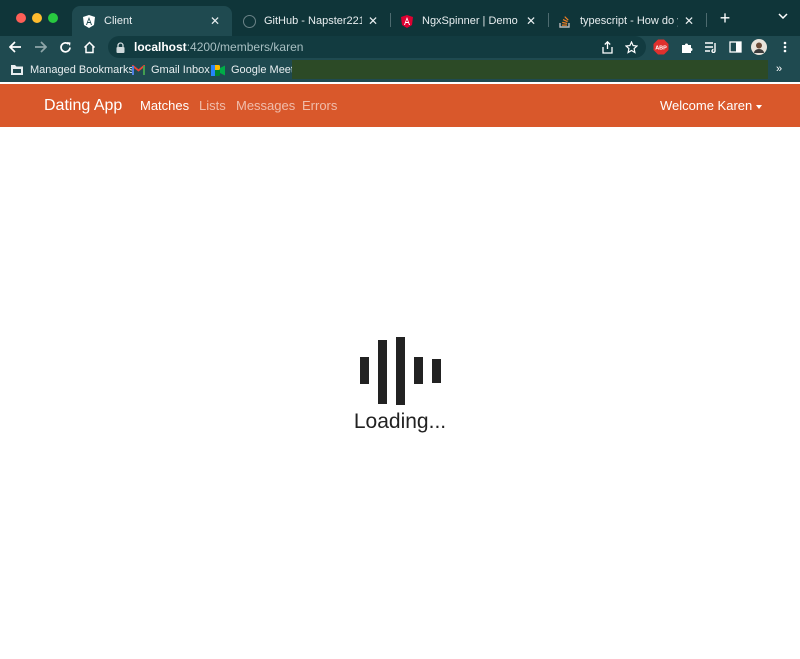 This screenshot has height=659, width=800. I want to click on bookmark-meet: Google Meet, so click(252, 70).